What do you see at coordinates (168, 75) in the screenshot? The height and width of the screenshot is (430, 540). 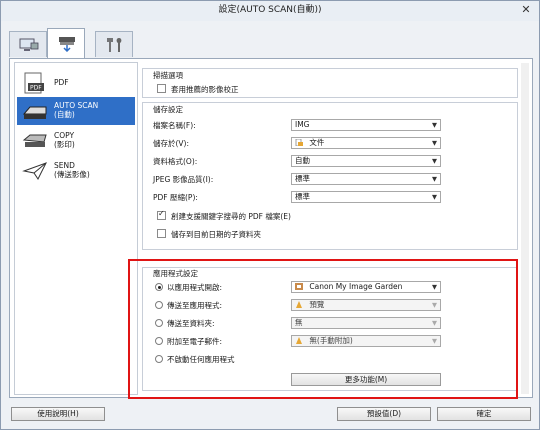 I see `group-title: 掃描選項` at bounding box center [168, 75].